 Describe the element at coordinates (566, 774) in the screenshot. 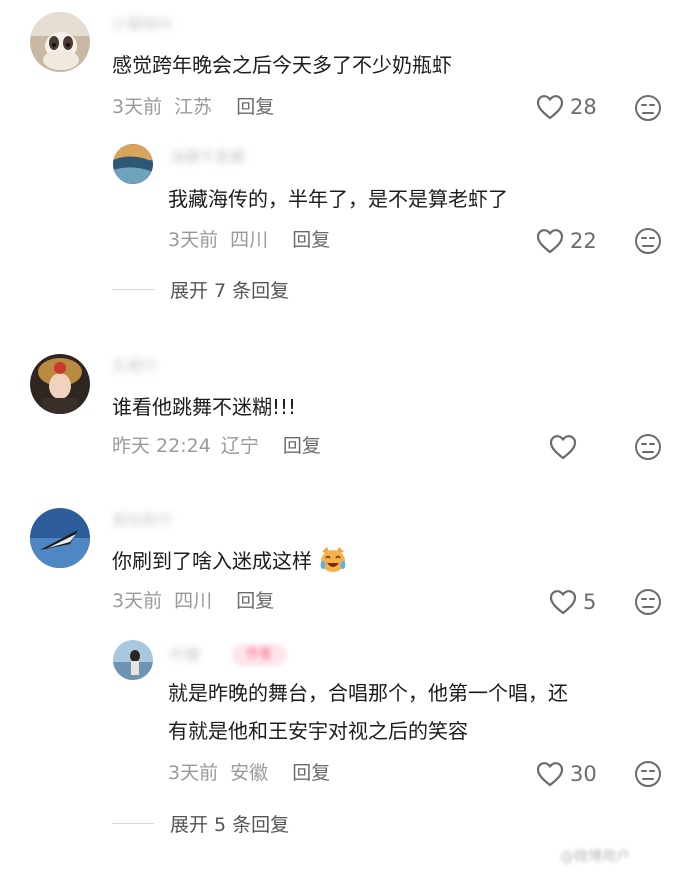

I see `like-button: 30` at that location.